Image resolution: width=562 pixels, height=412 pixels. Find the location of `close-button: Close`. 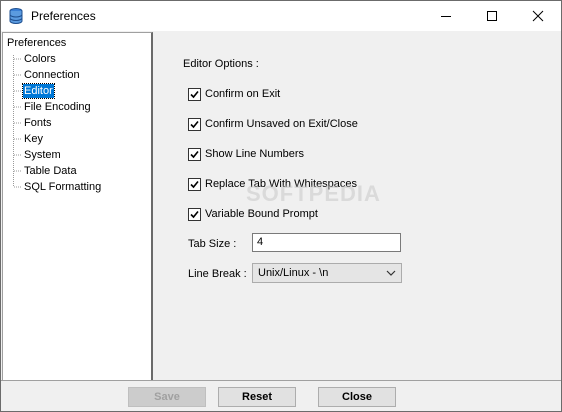

close-button: Close is located at coordinates (357, 397).